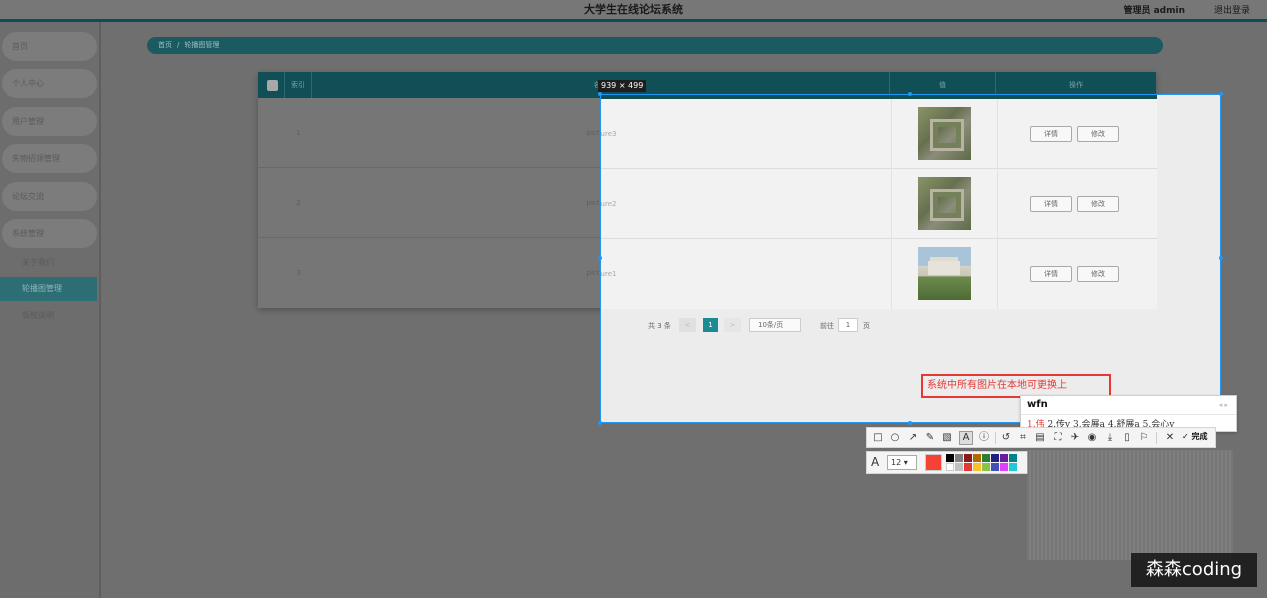 The width and height of the screenshot is (1267, 598). Describe the element at coordinates (298, 273) in the screenshot. I see `row-index: 3` at that location.